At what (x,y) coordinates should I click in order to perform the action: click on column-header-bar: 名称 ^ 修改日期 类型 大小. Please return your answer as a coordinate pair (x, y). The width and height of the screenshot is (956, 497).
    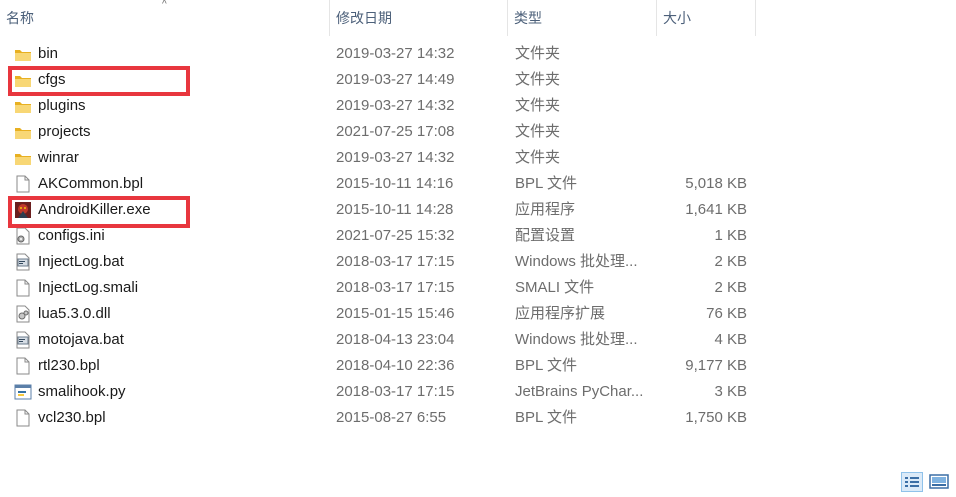
    Looking at the image, I should click on (478, 18).